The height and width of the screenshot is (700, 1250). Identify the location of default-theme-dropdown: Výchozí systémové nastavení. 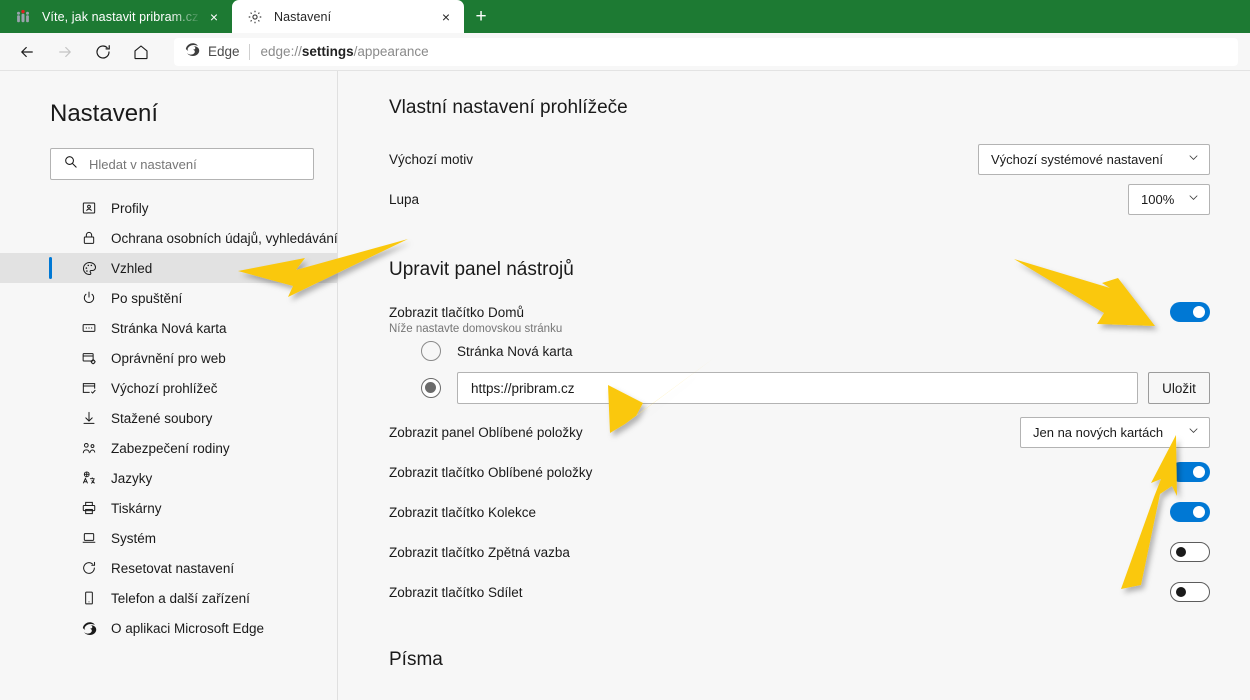
(1094, 159).